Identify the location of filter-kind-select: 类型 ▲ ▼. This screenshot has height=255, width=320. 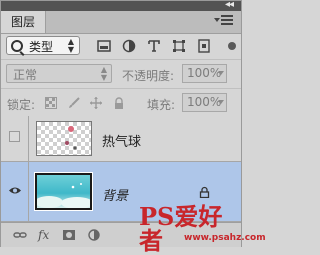
(43, 45).